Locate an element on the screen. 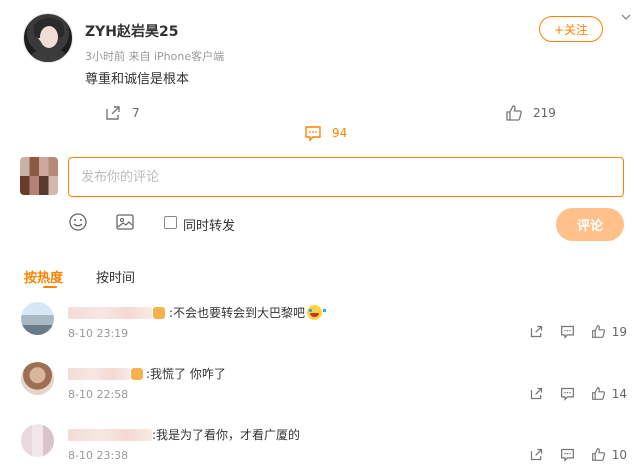 Image resolution: width=641 pixels, height=473 pixels. post-time: 3小时前 is located at coordinates (105, 56).